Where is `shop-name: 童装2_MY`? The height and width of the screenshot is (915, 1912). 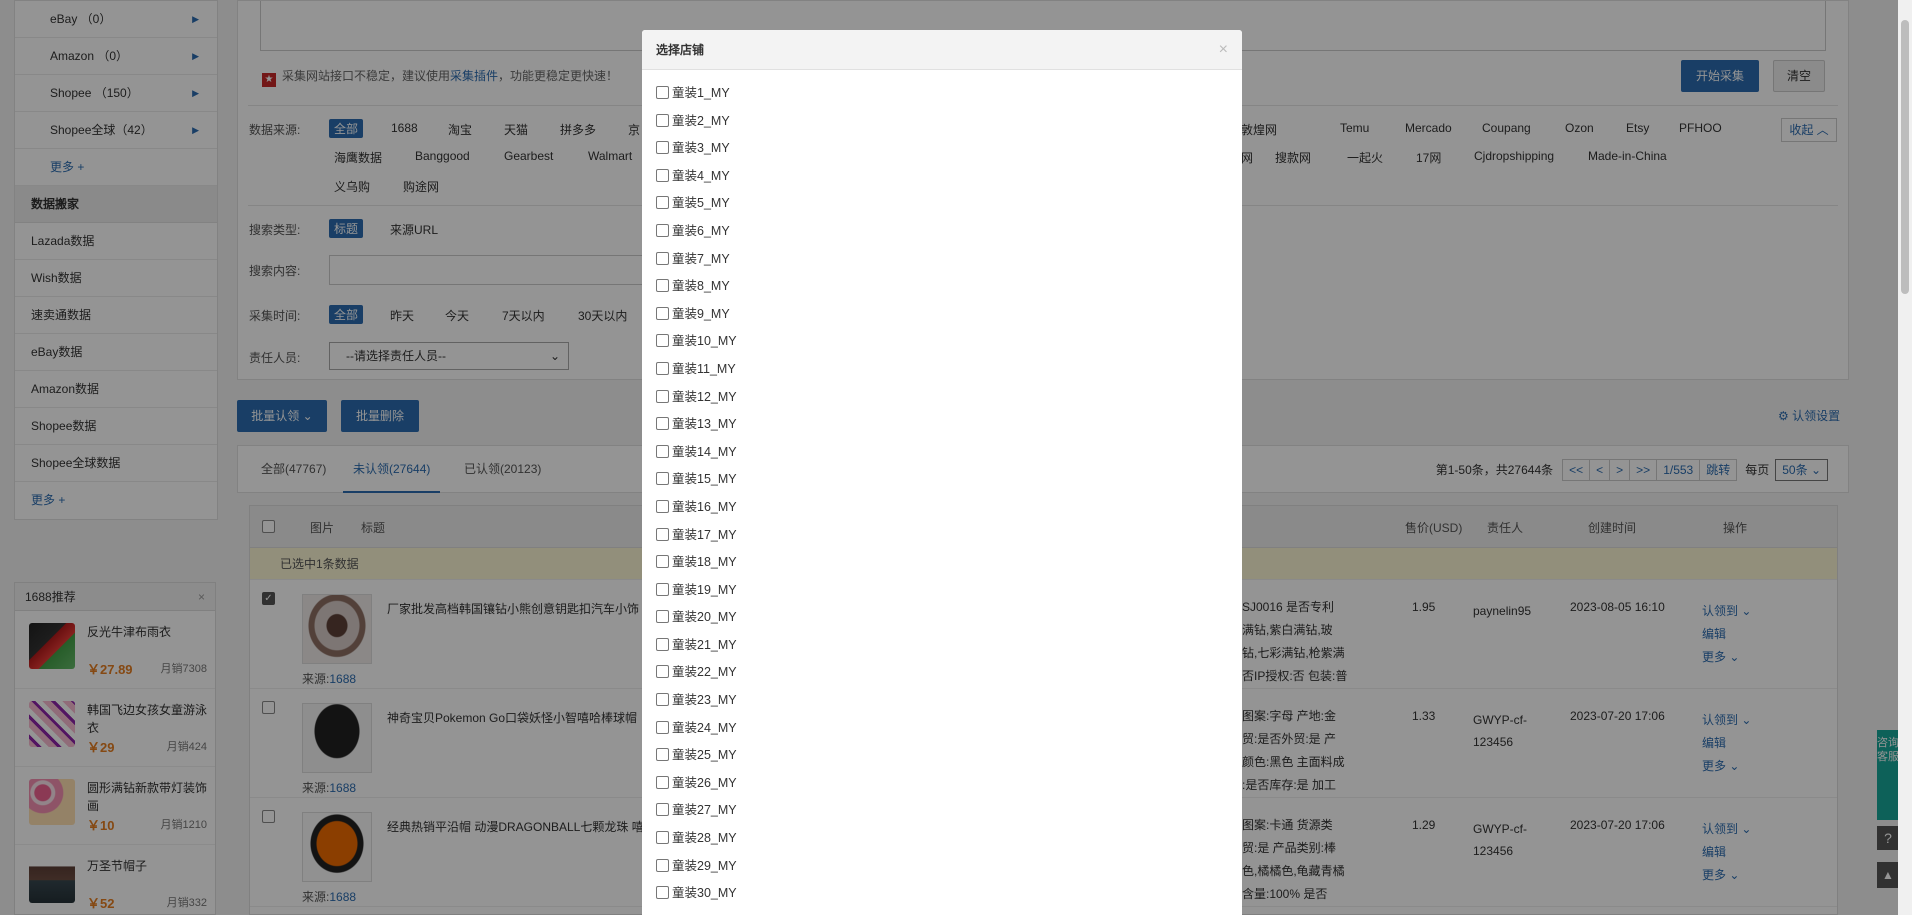
shop-name: 童装2_MY is located at coordinates (701, 120).